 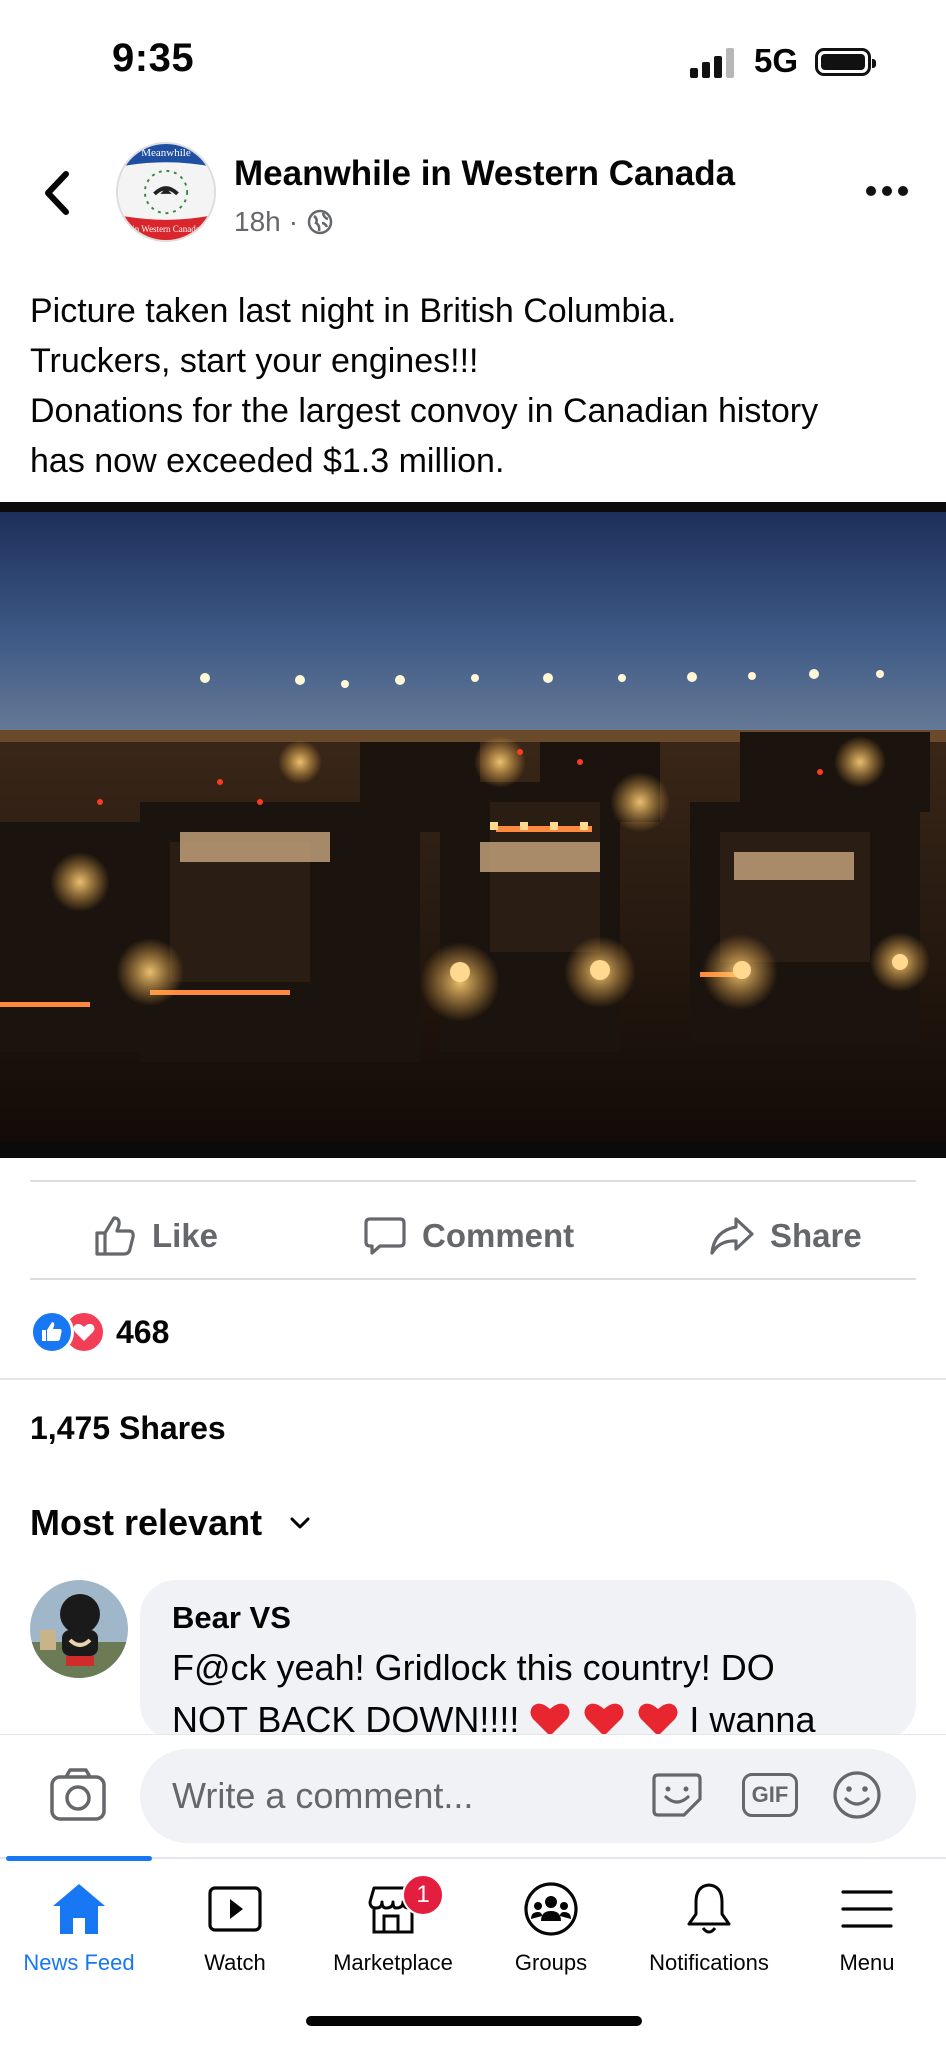 What do you see at coordinates (776, 60) in the screenshot?
I see `network-type: 5G` at bounding box center [776, 60].